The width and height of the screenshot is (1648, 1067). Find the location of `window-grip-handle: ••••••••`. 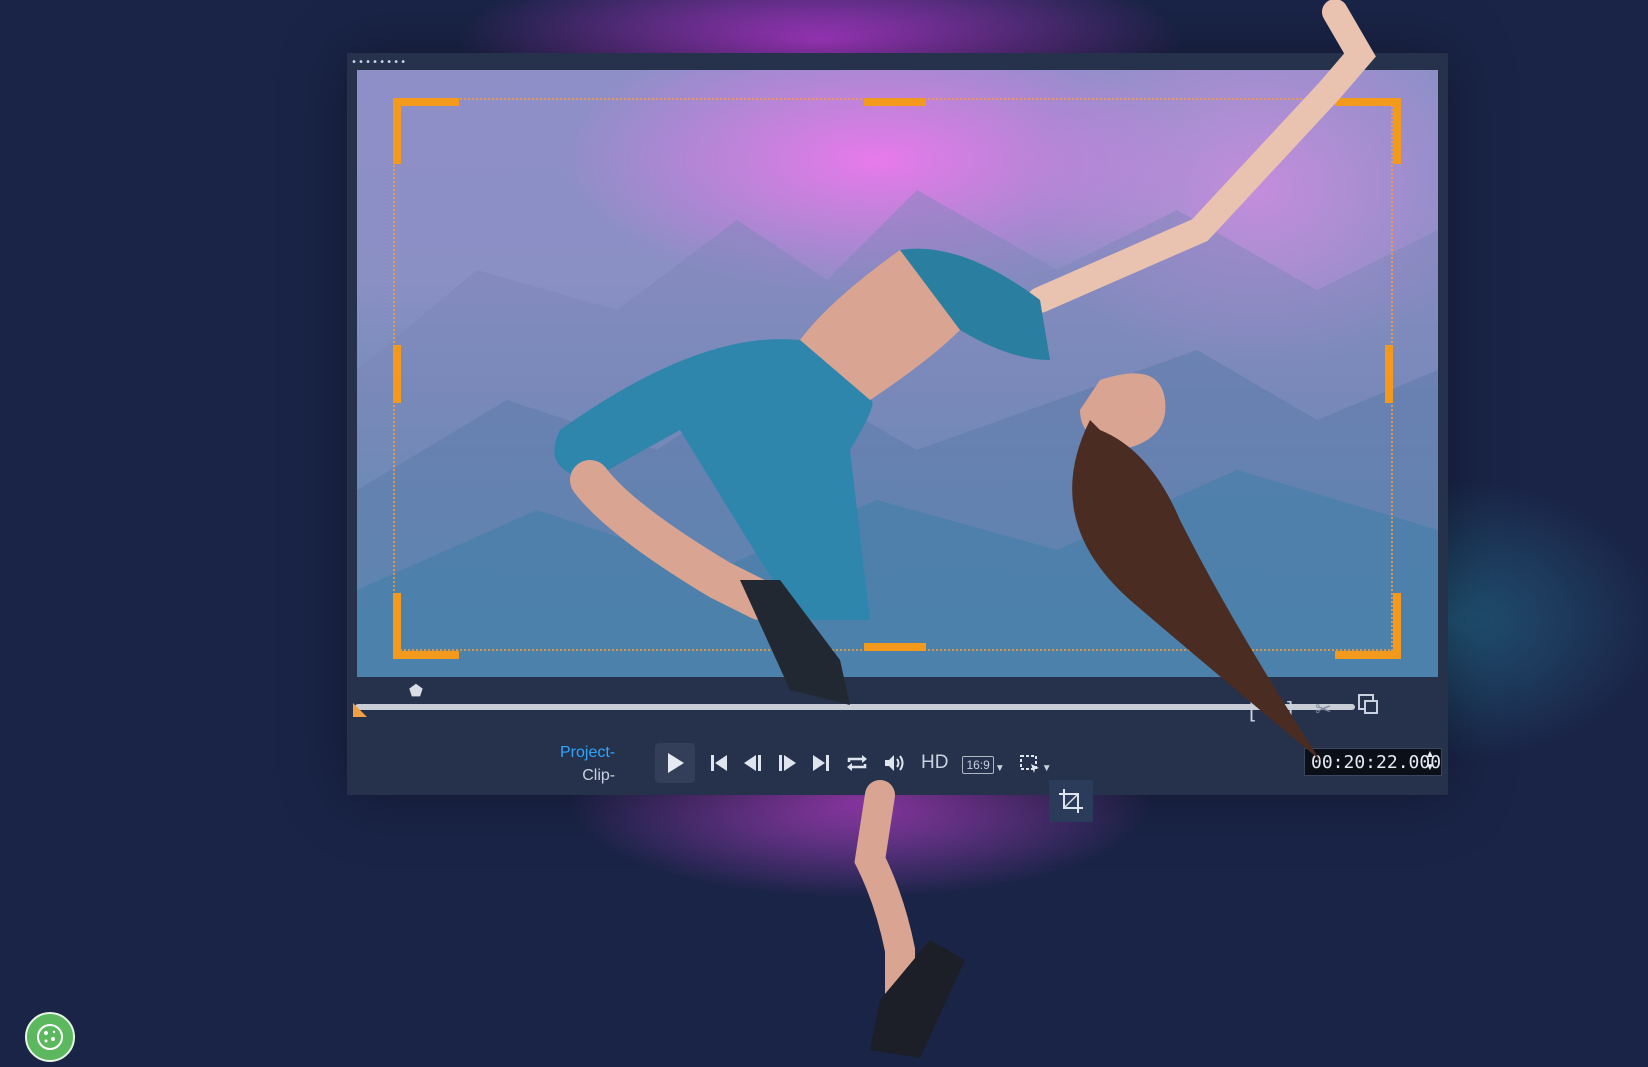

window-grip-handle: •••••••• is located at coordinates (379, 62).